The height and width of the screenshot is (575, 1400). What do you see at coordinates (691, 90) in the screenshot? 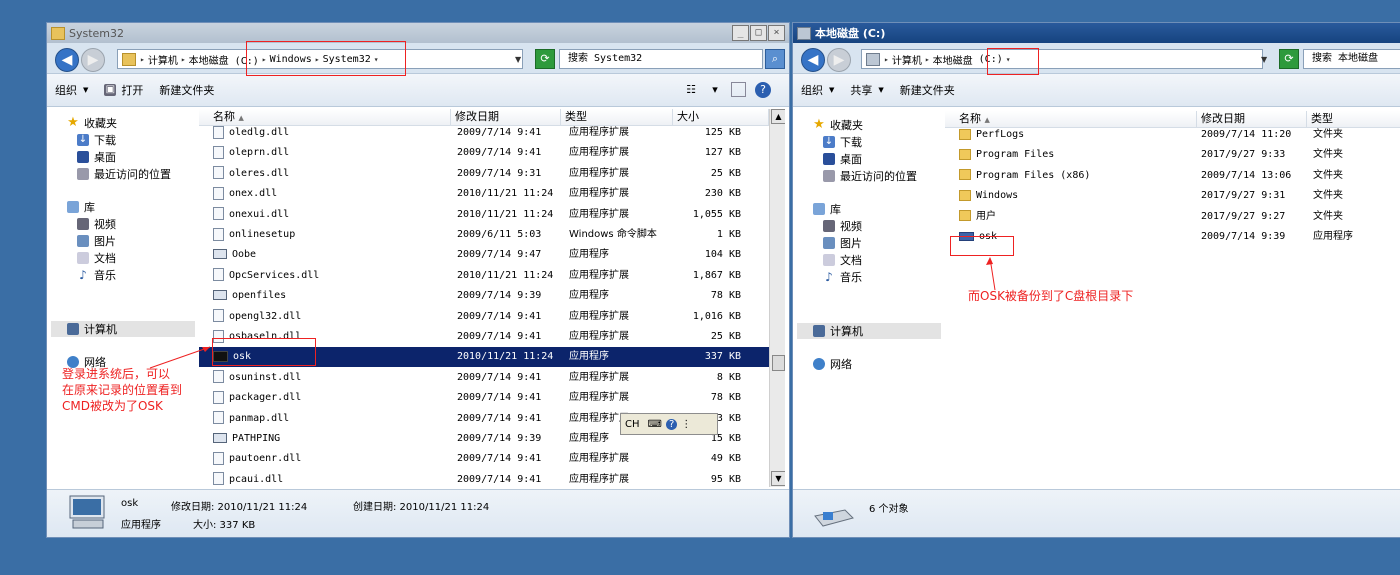
I see `view-options-icon: ☷` at bounding box center [691, 90].